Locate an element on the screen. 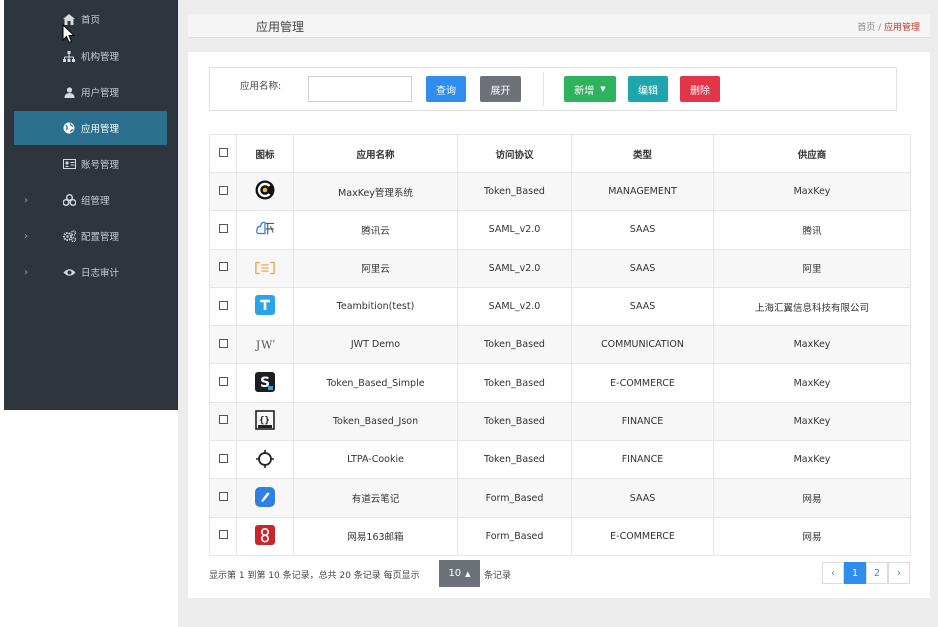 This screenshot has width=938, height=627. svg-text: JWT is located at coordinates (265, 344).